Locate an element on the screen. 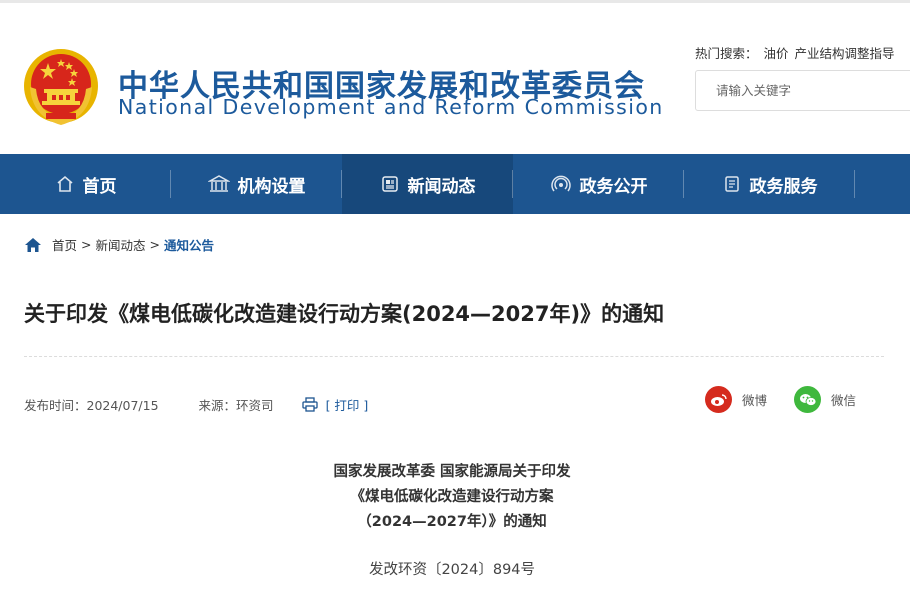  hot-search-item-oil-price: 油价 is located at coordinates (776, 53).